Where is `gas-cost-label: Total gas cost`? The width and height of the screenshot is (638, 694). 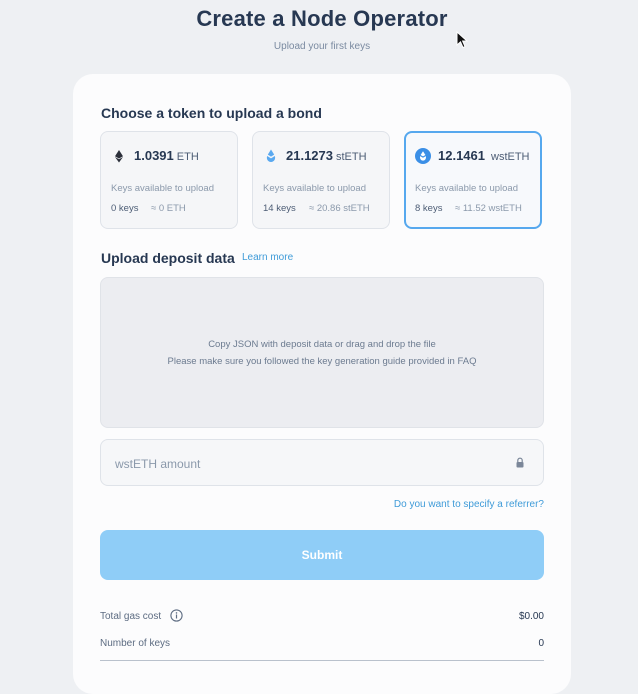
gas-cost-label: Total gas cost is located at coordinates (131, 616).